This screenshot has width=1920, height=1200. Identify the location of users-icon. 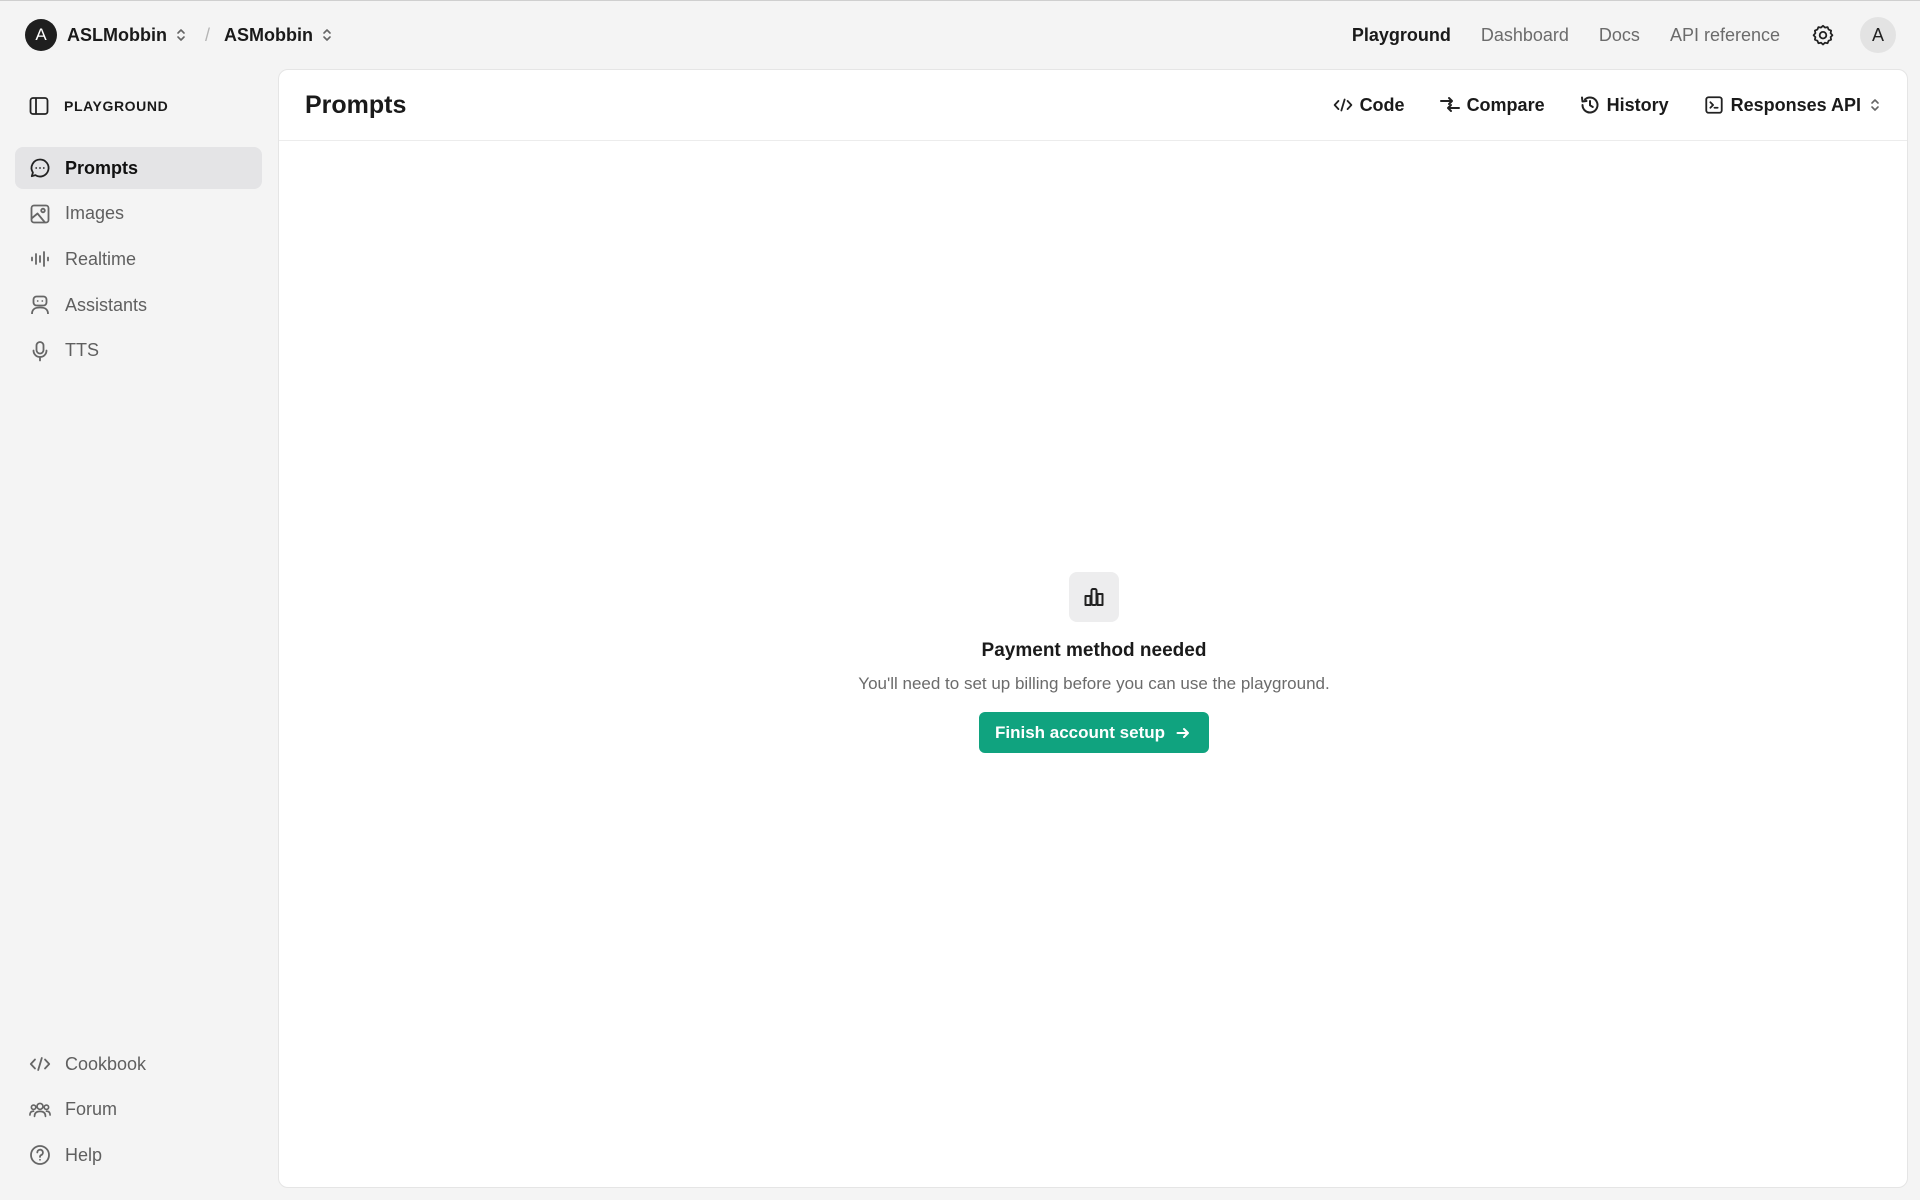
(40, 1110).